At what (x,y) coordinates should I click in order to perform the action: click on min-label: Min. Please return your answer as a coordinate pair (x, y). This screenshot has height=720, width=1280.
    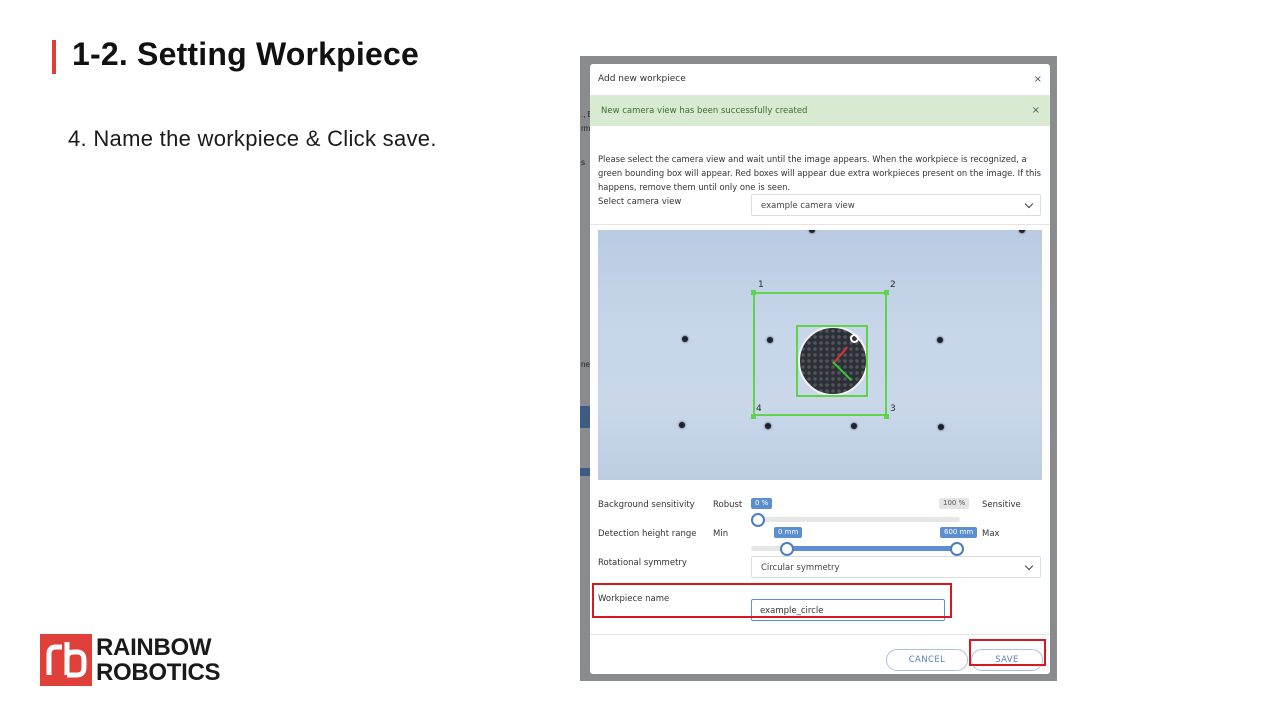
    Looking at the image, I should click on (721, 534).